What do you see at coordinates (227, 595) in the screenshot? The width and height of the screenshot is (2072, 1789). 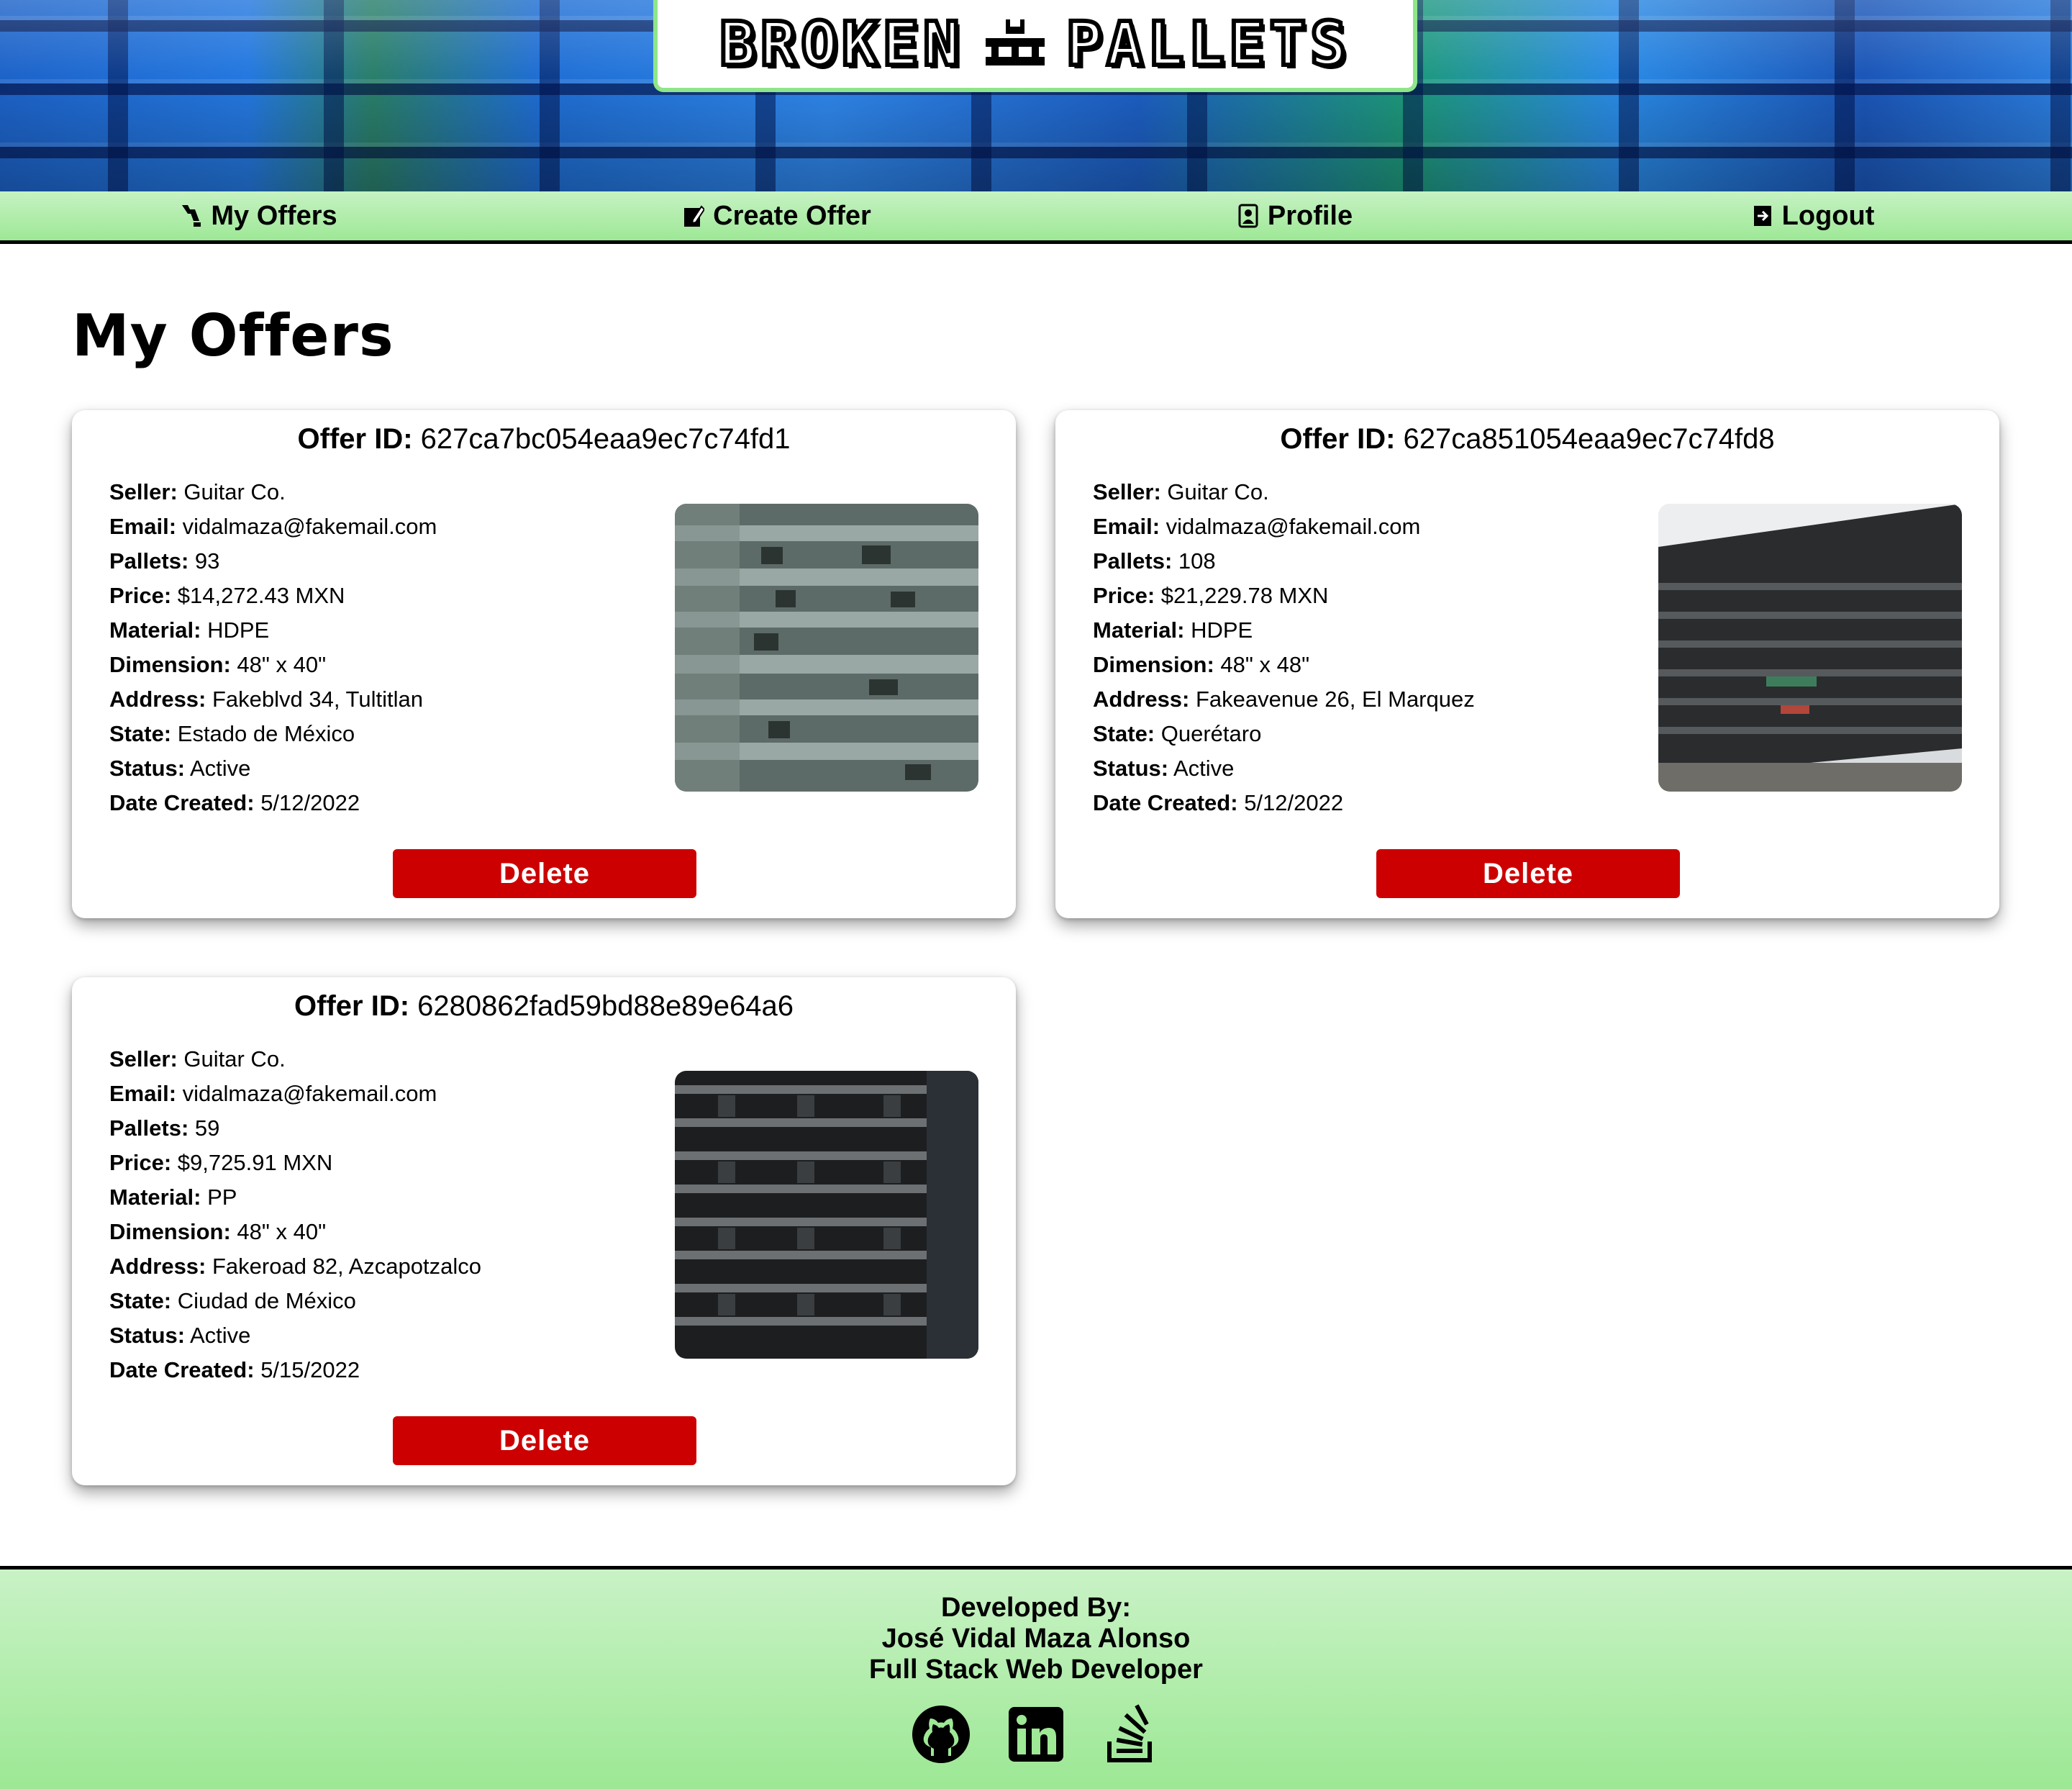 I see `field-price: Price: $14,272.43 MXN` at bounding box center [227, 595].